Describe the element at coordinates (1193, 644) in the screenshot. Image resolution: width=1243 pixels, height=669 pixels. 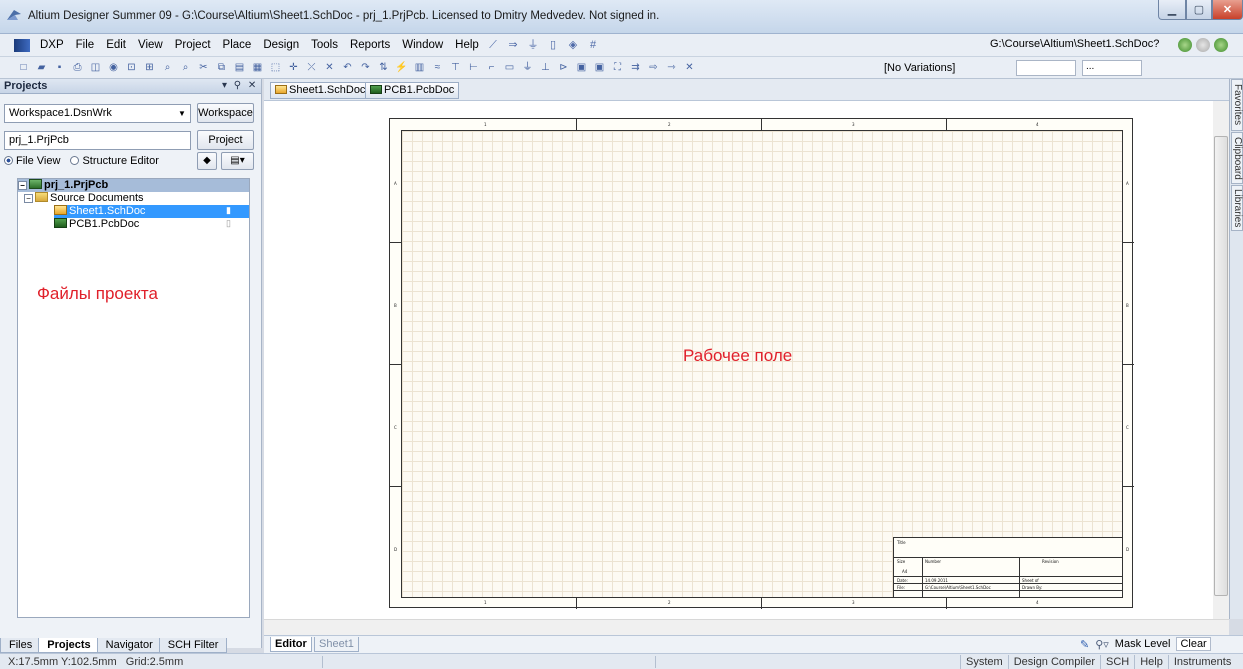
I see `clear-button: Clear` at that location.